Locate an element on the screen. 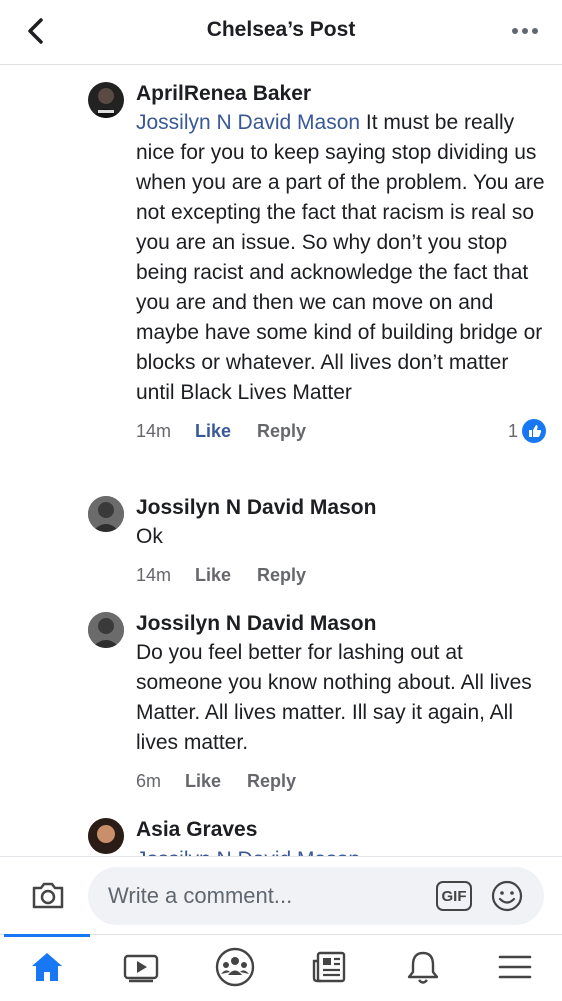 This screenshot has width=562, height=1001. gif-button: GIF is located at coordinates (454, 896).